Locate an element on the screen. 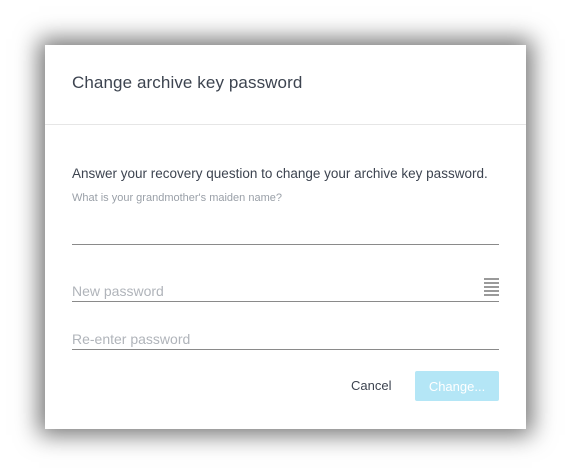 The height and width of the screenshot is (474, 571). cancel-button: Cancel is located at coordinates (371, 385).